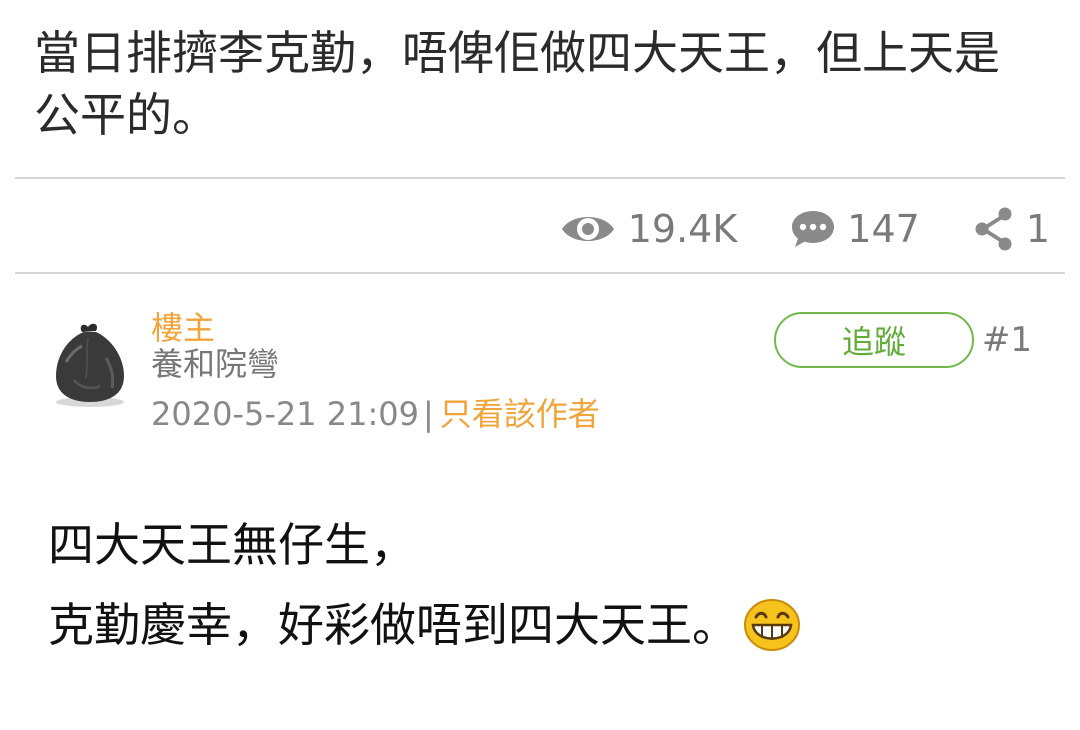  I want to click on views-stat: 19.4K, so click(648, 229).